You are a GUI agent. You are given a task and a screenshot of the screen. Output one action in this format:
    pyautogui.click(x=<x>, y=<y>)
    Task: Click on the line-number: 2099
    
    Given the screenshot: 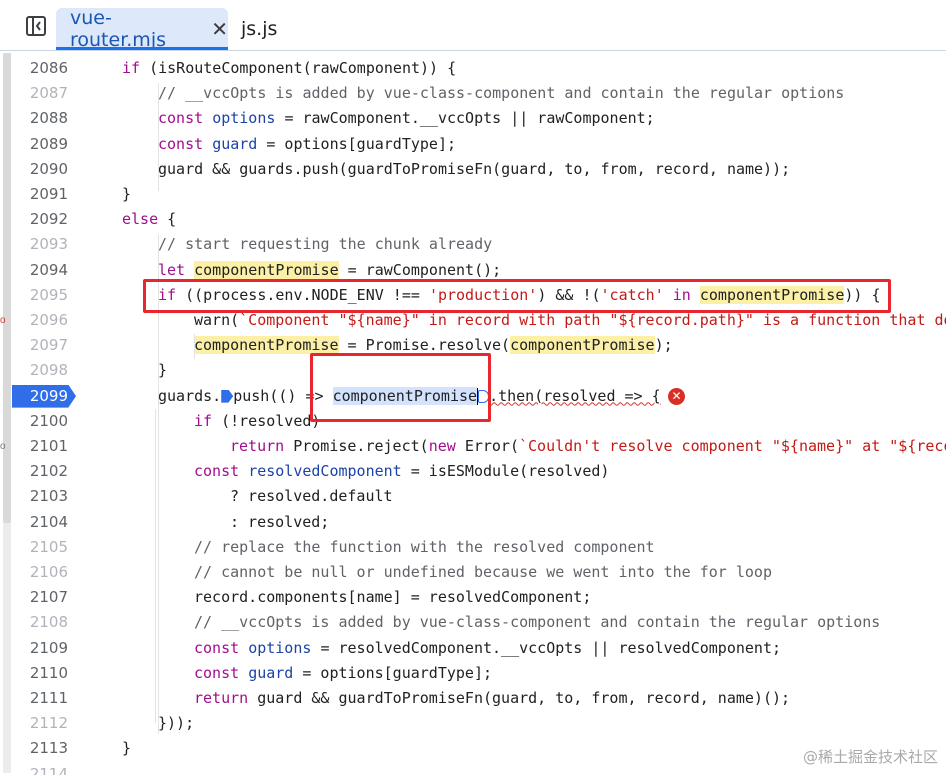 What is the action you would take?
    pyautogui.click(x=34, y=396)
    